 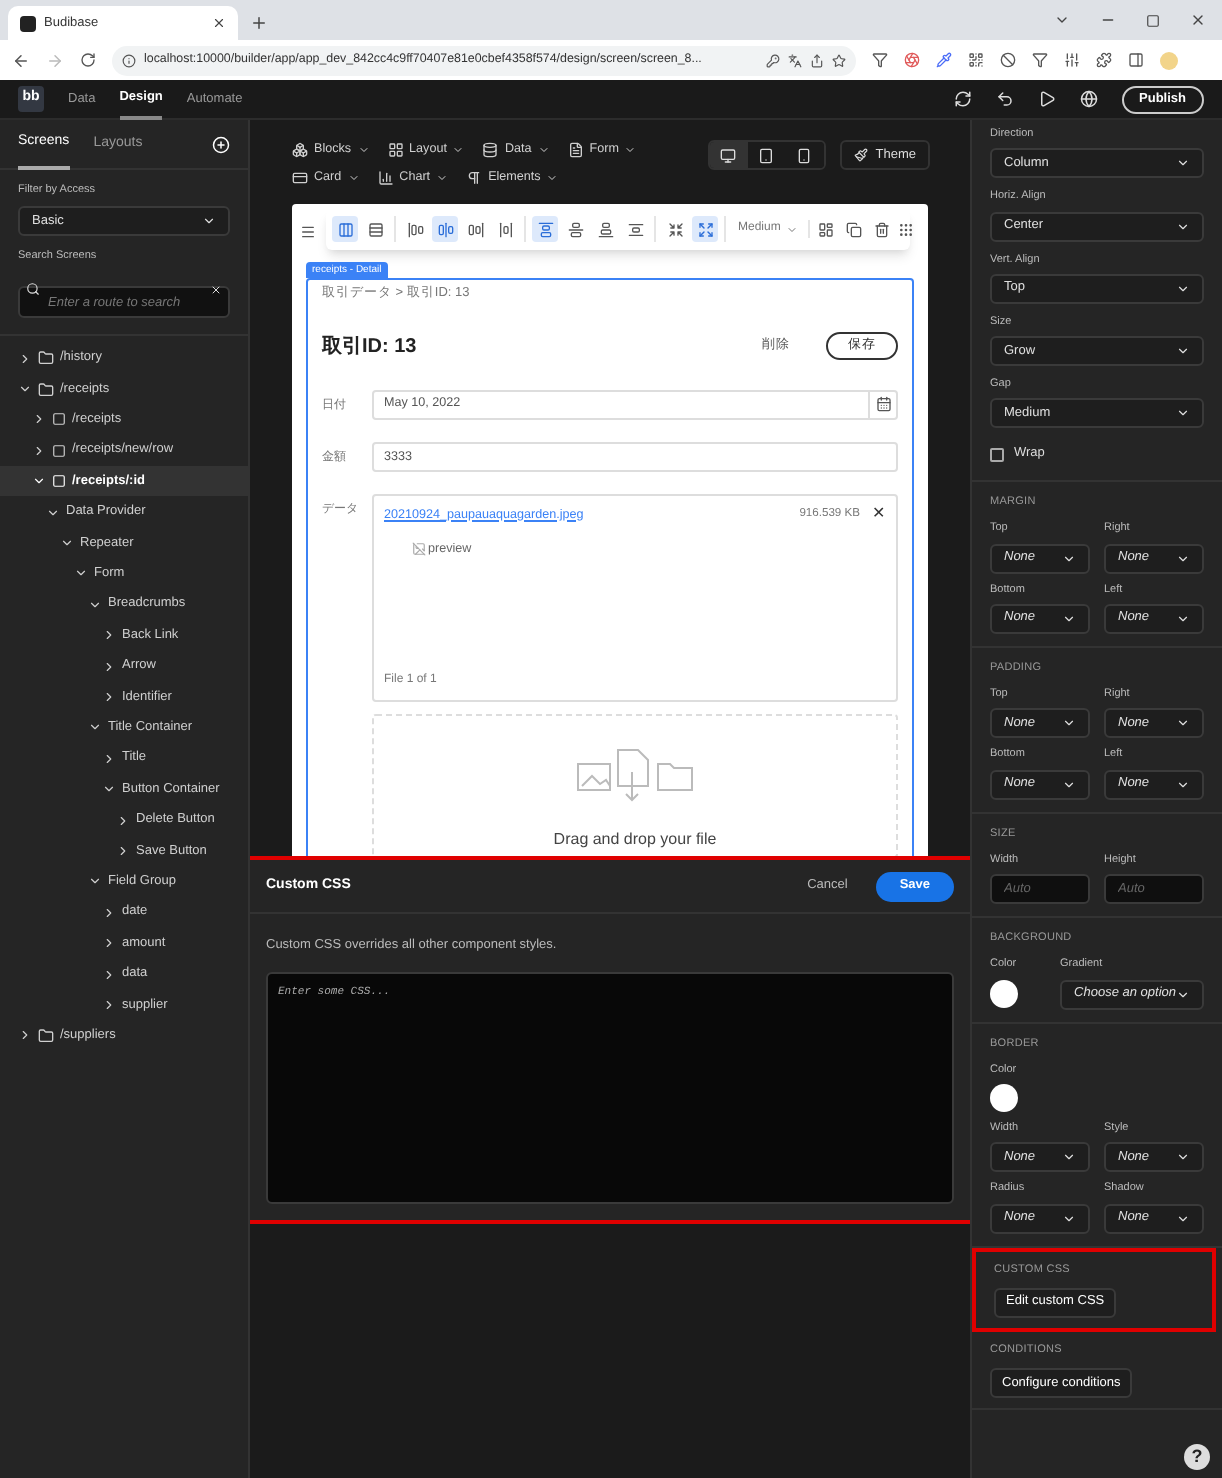 I want to click on align-left-icon, so click(x=415, y=229).